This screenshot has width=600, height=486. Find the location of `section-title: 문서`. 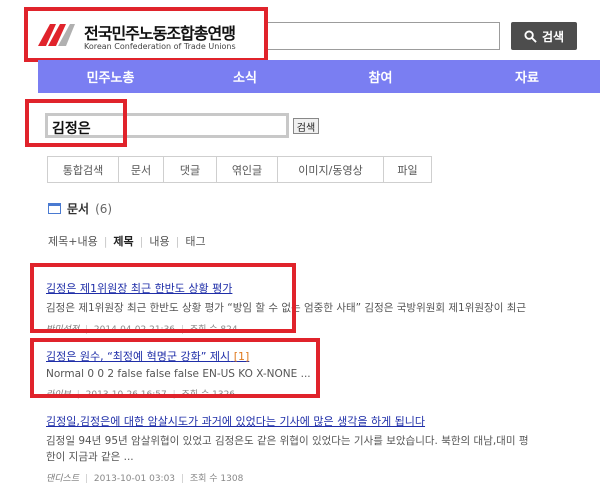

section-title: 문서 is located at coordinates (78, 209).